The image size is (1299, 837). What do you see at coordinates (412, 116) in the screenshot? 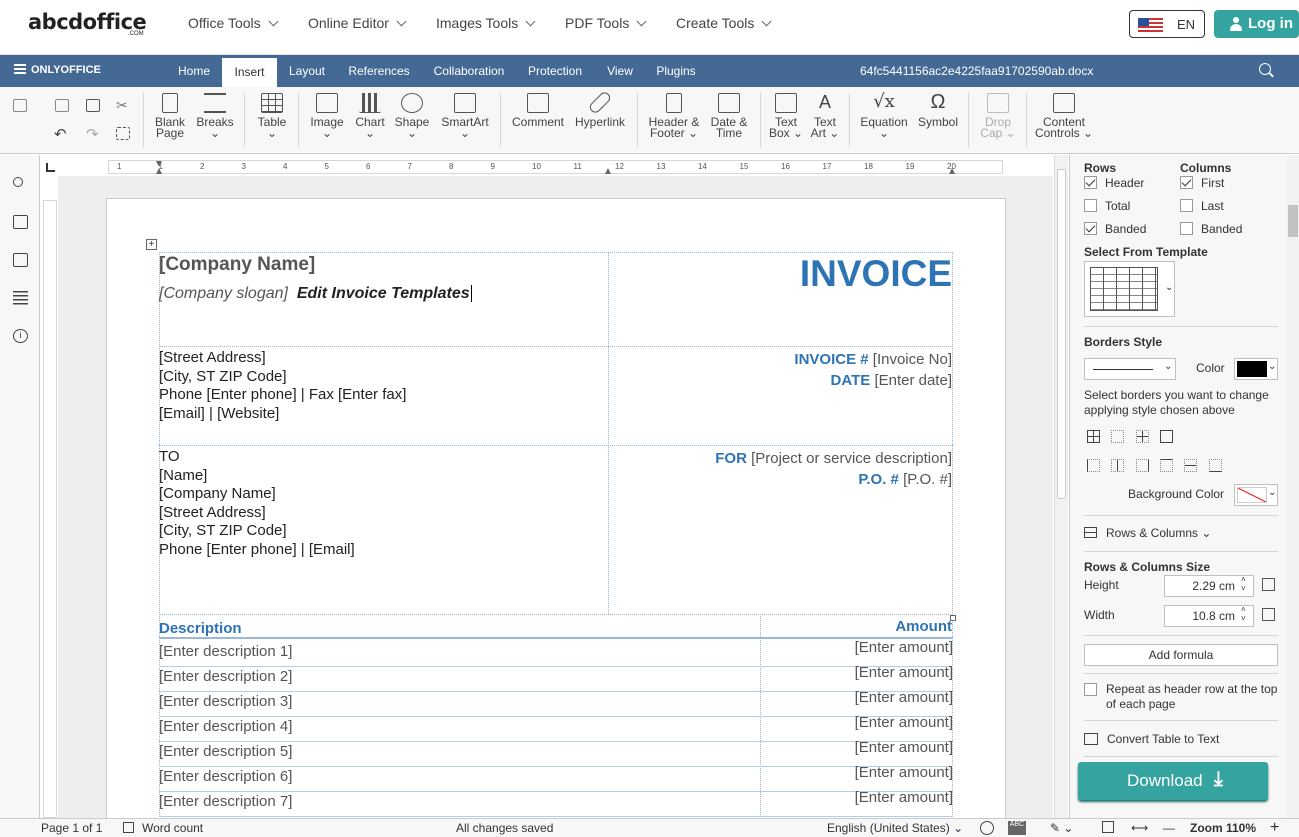
I see `shape-button: Shape ⌄` at bounding box center [412, 116].